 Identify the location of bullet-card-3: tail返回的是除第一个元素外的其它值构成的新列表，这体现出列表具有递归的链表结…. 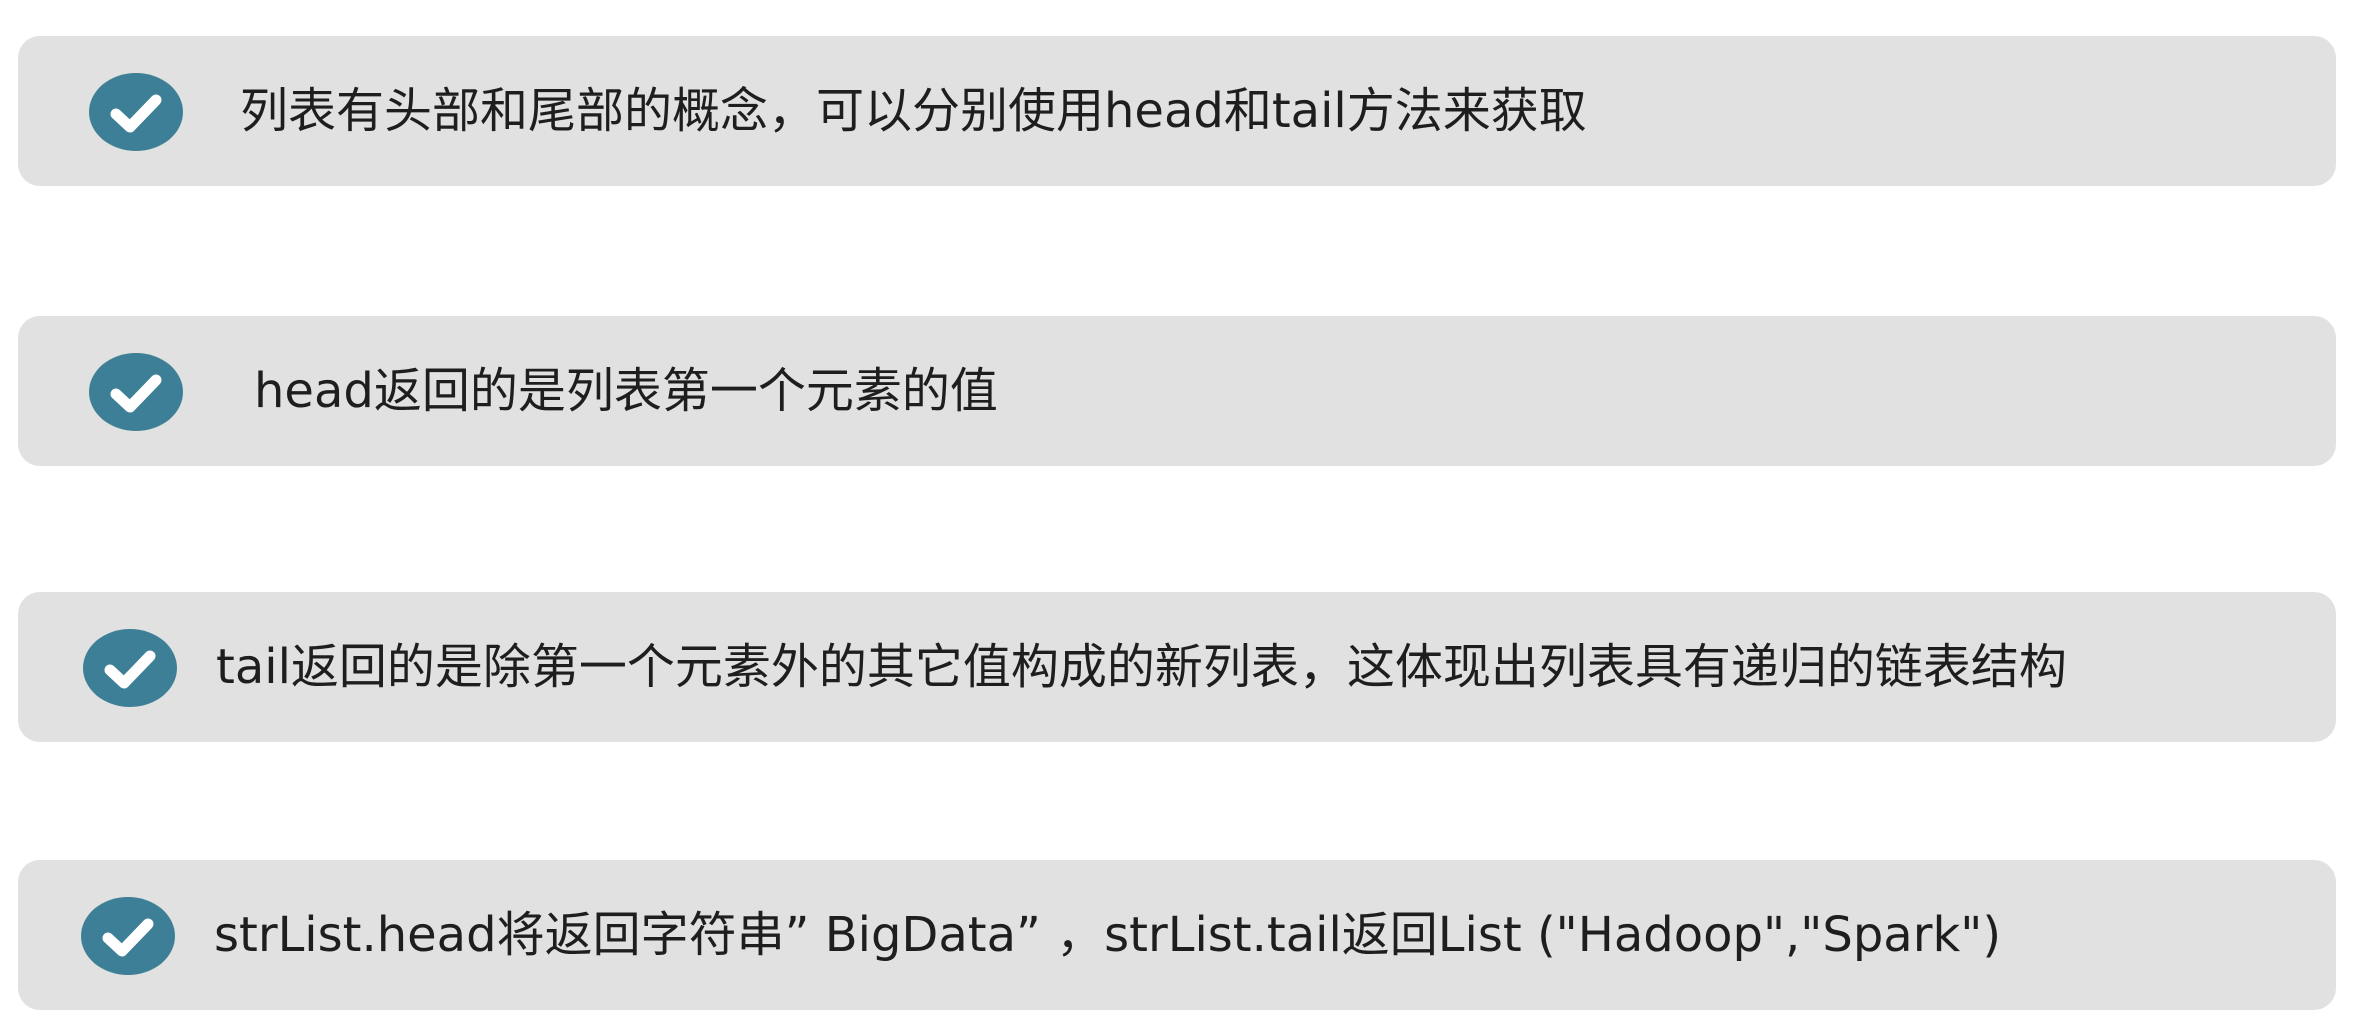
(1177, 667).